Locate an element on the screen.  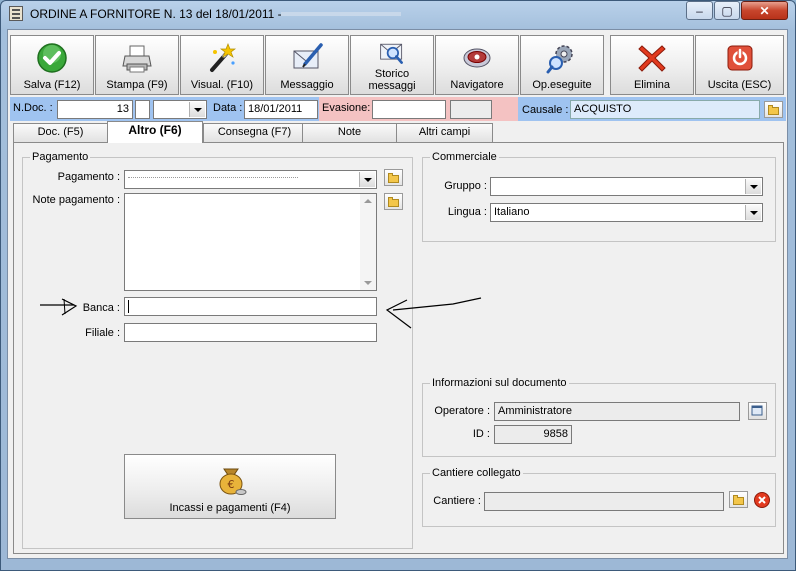
data-label: Data : is located at coordinates (228, 108).